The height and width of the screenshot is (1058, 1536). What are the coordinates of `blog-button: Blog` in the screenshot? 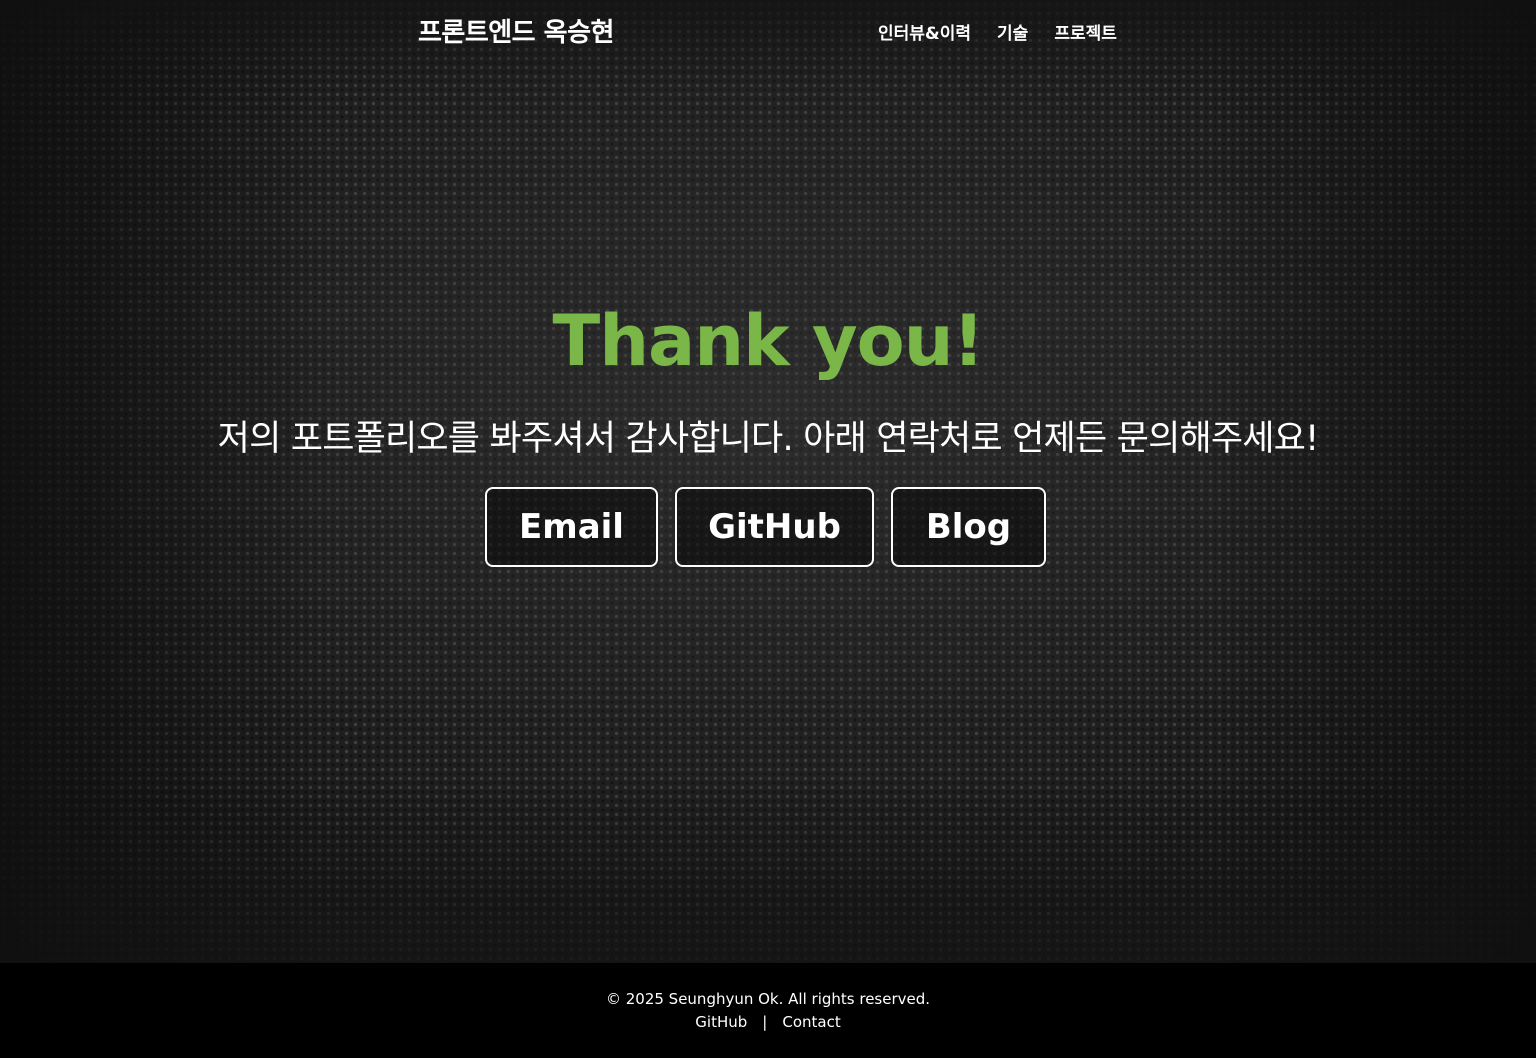 It's located at (968, 527).